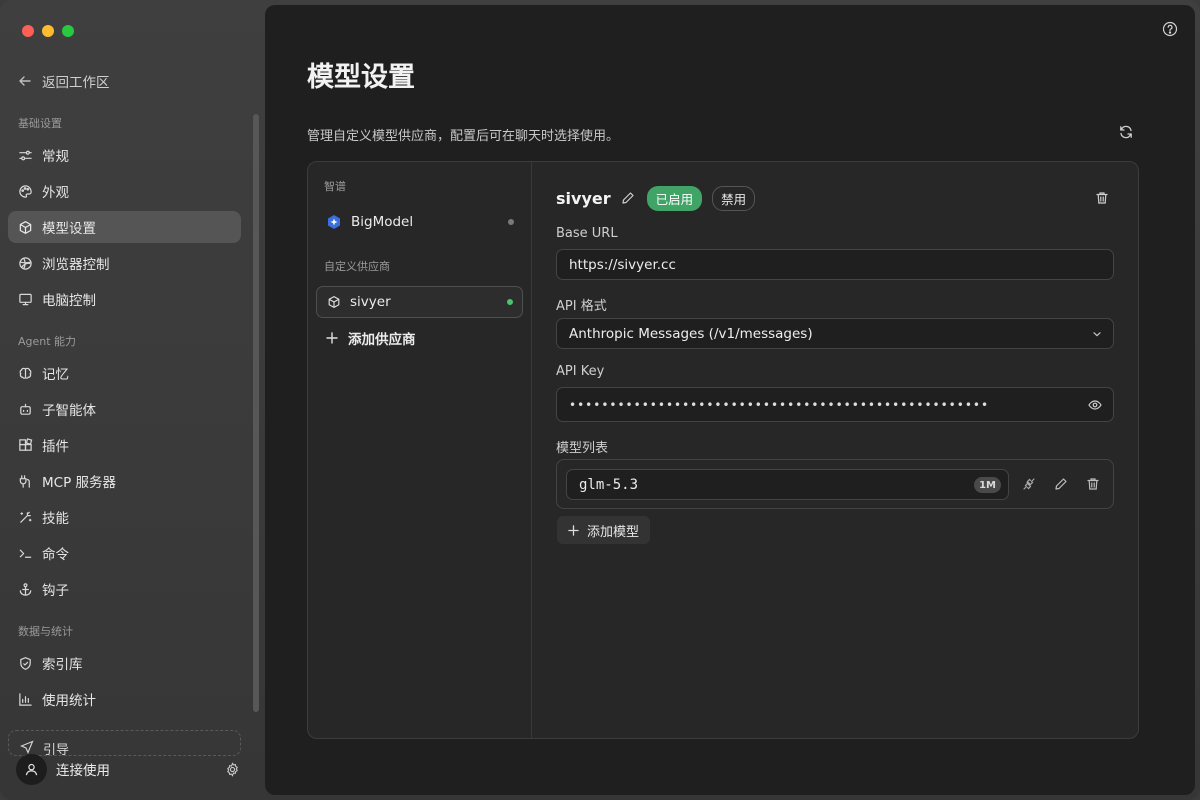 The image size is (1200, 800). What do you see at coordinates (361, 77) in the screenshot?
I see `page-title: 模型设置` at bounding box center [361, 77].